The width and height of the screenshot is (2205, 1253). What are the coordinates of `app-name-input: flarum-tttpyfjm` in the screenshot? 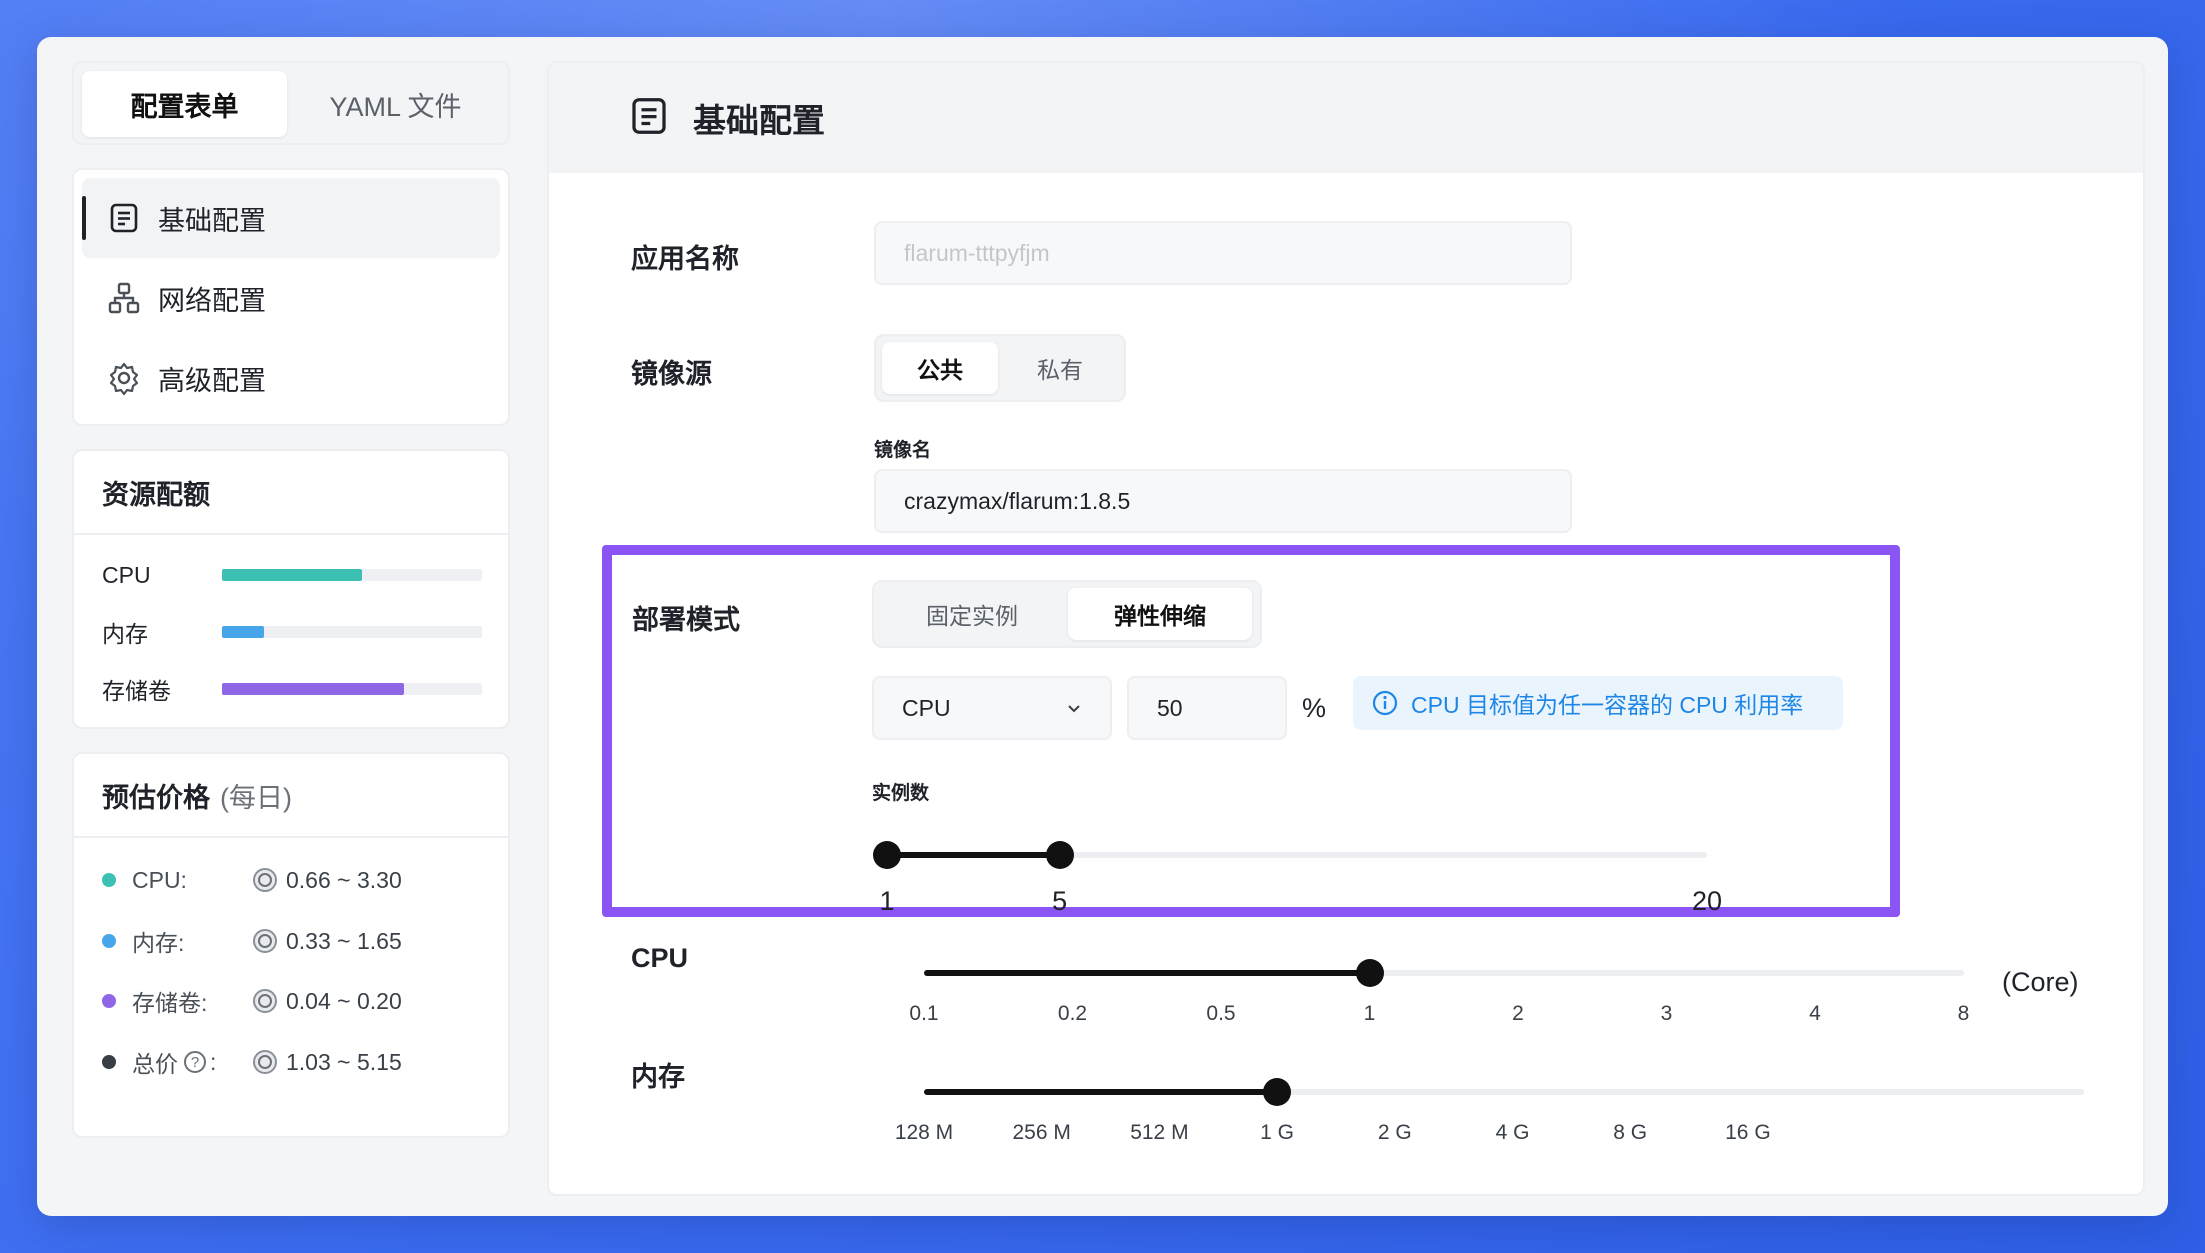 It's located at (1223, 253).